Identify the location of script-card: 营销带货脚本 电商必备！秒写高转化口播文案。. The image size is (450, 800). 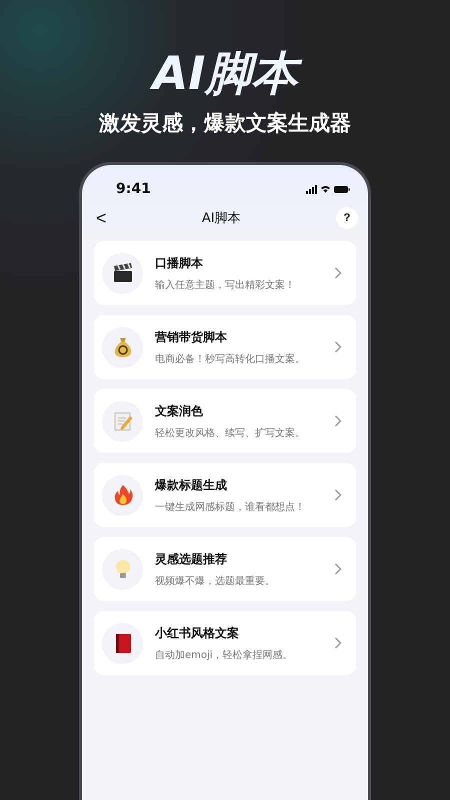
(225, 347).